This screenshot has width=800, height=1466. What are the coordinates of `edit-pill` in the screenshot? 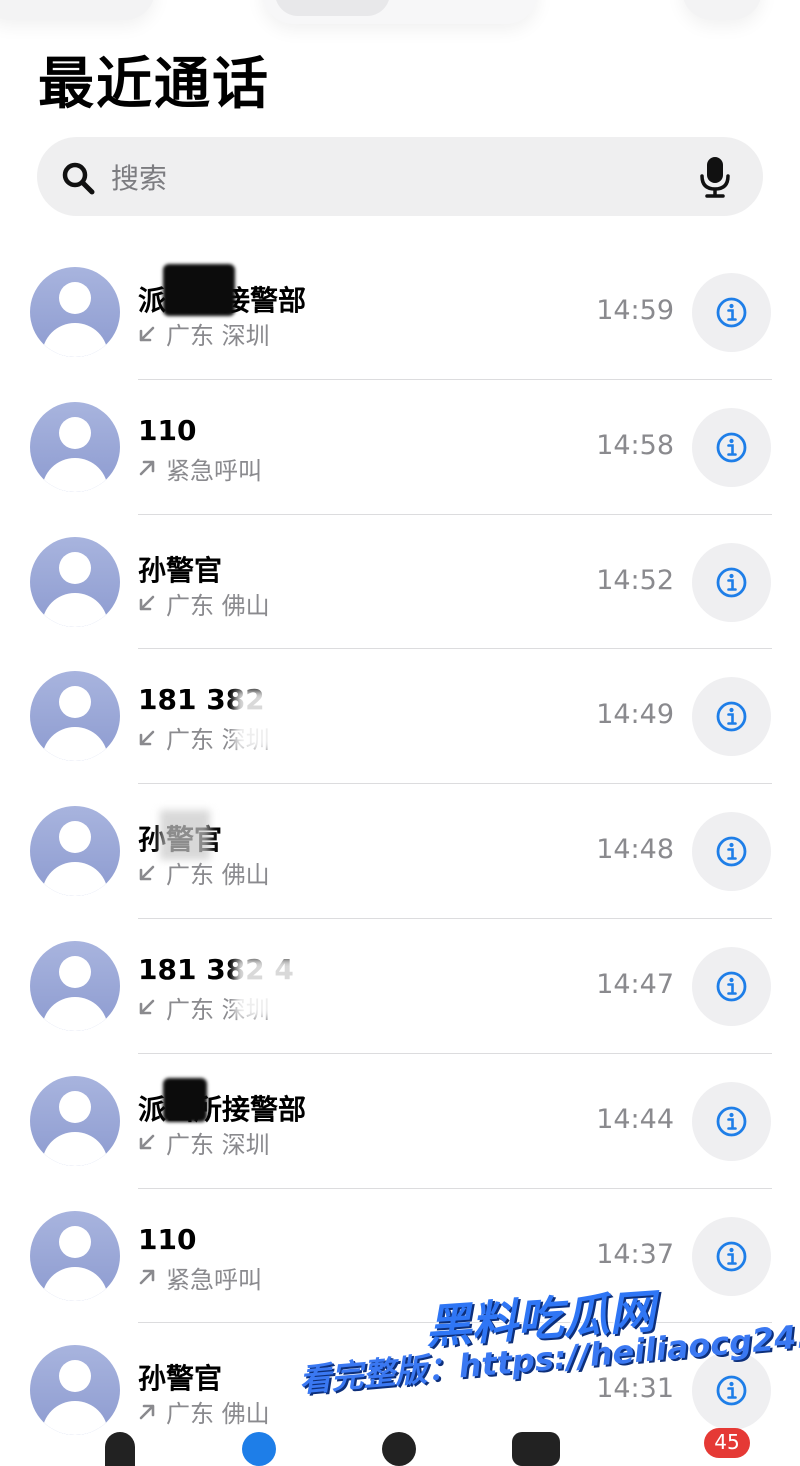 It's located at (77, 10).